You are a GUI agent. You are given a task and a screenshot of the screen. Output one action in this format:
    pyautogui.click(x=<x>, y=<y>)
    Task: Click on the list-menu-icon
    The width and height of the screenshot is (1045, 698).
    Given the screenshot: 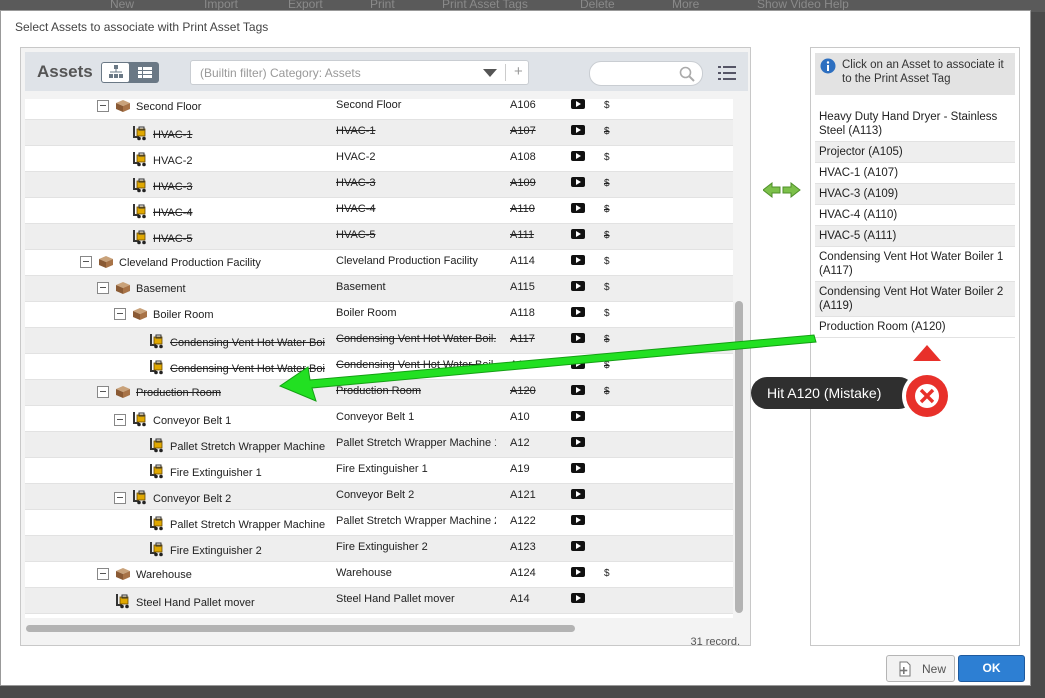 What is the action you would take?
    pyautogui.click(x=727, y=74)
    